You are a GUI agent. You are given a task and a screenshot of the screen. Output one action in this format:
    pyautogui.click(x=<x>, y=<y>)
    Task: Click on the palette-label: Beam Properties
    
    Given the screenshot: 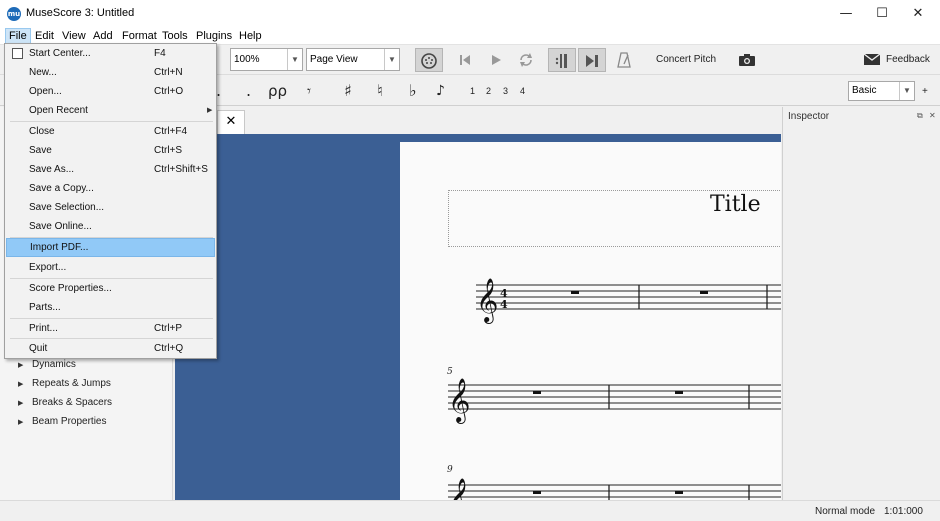 What is the action you would take?
    pyautogui.click(x=69, y=421)
    